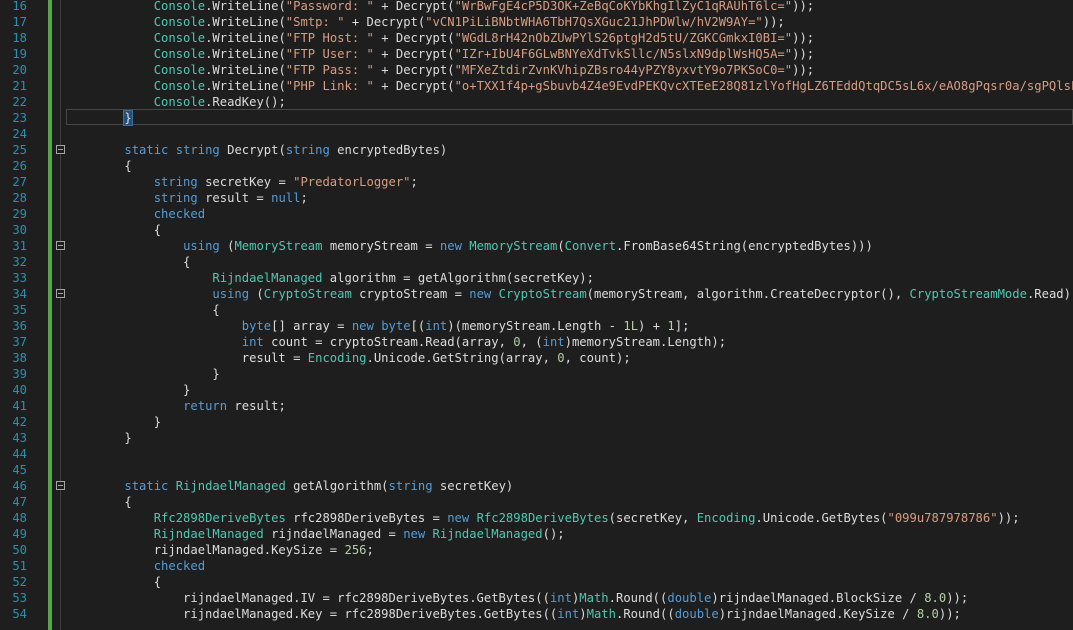 The image size is (1073, 630). What do you see at coordinates (230, 486) in the screenshot?
I see `code-token: RijndaelManaged` at bounding box center [230, 486].